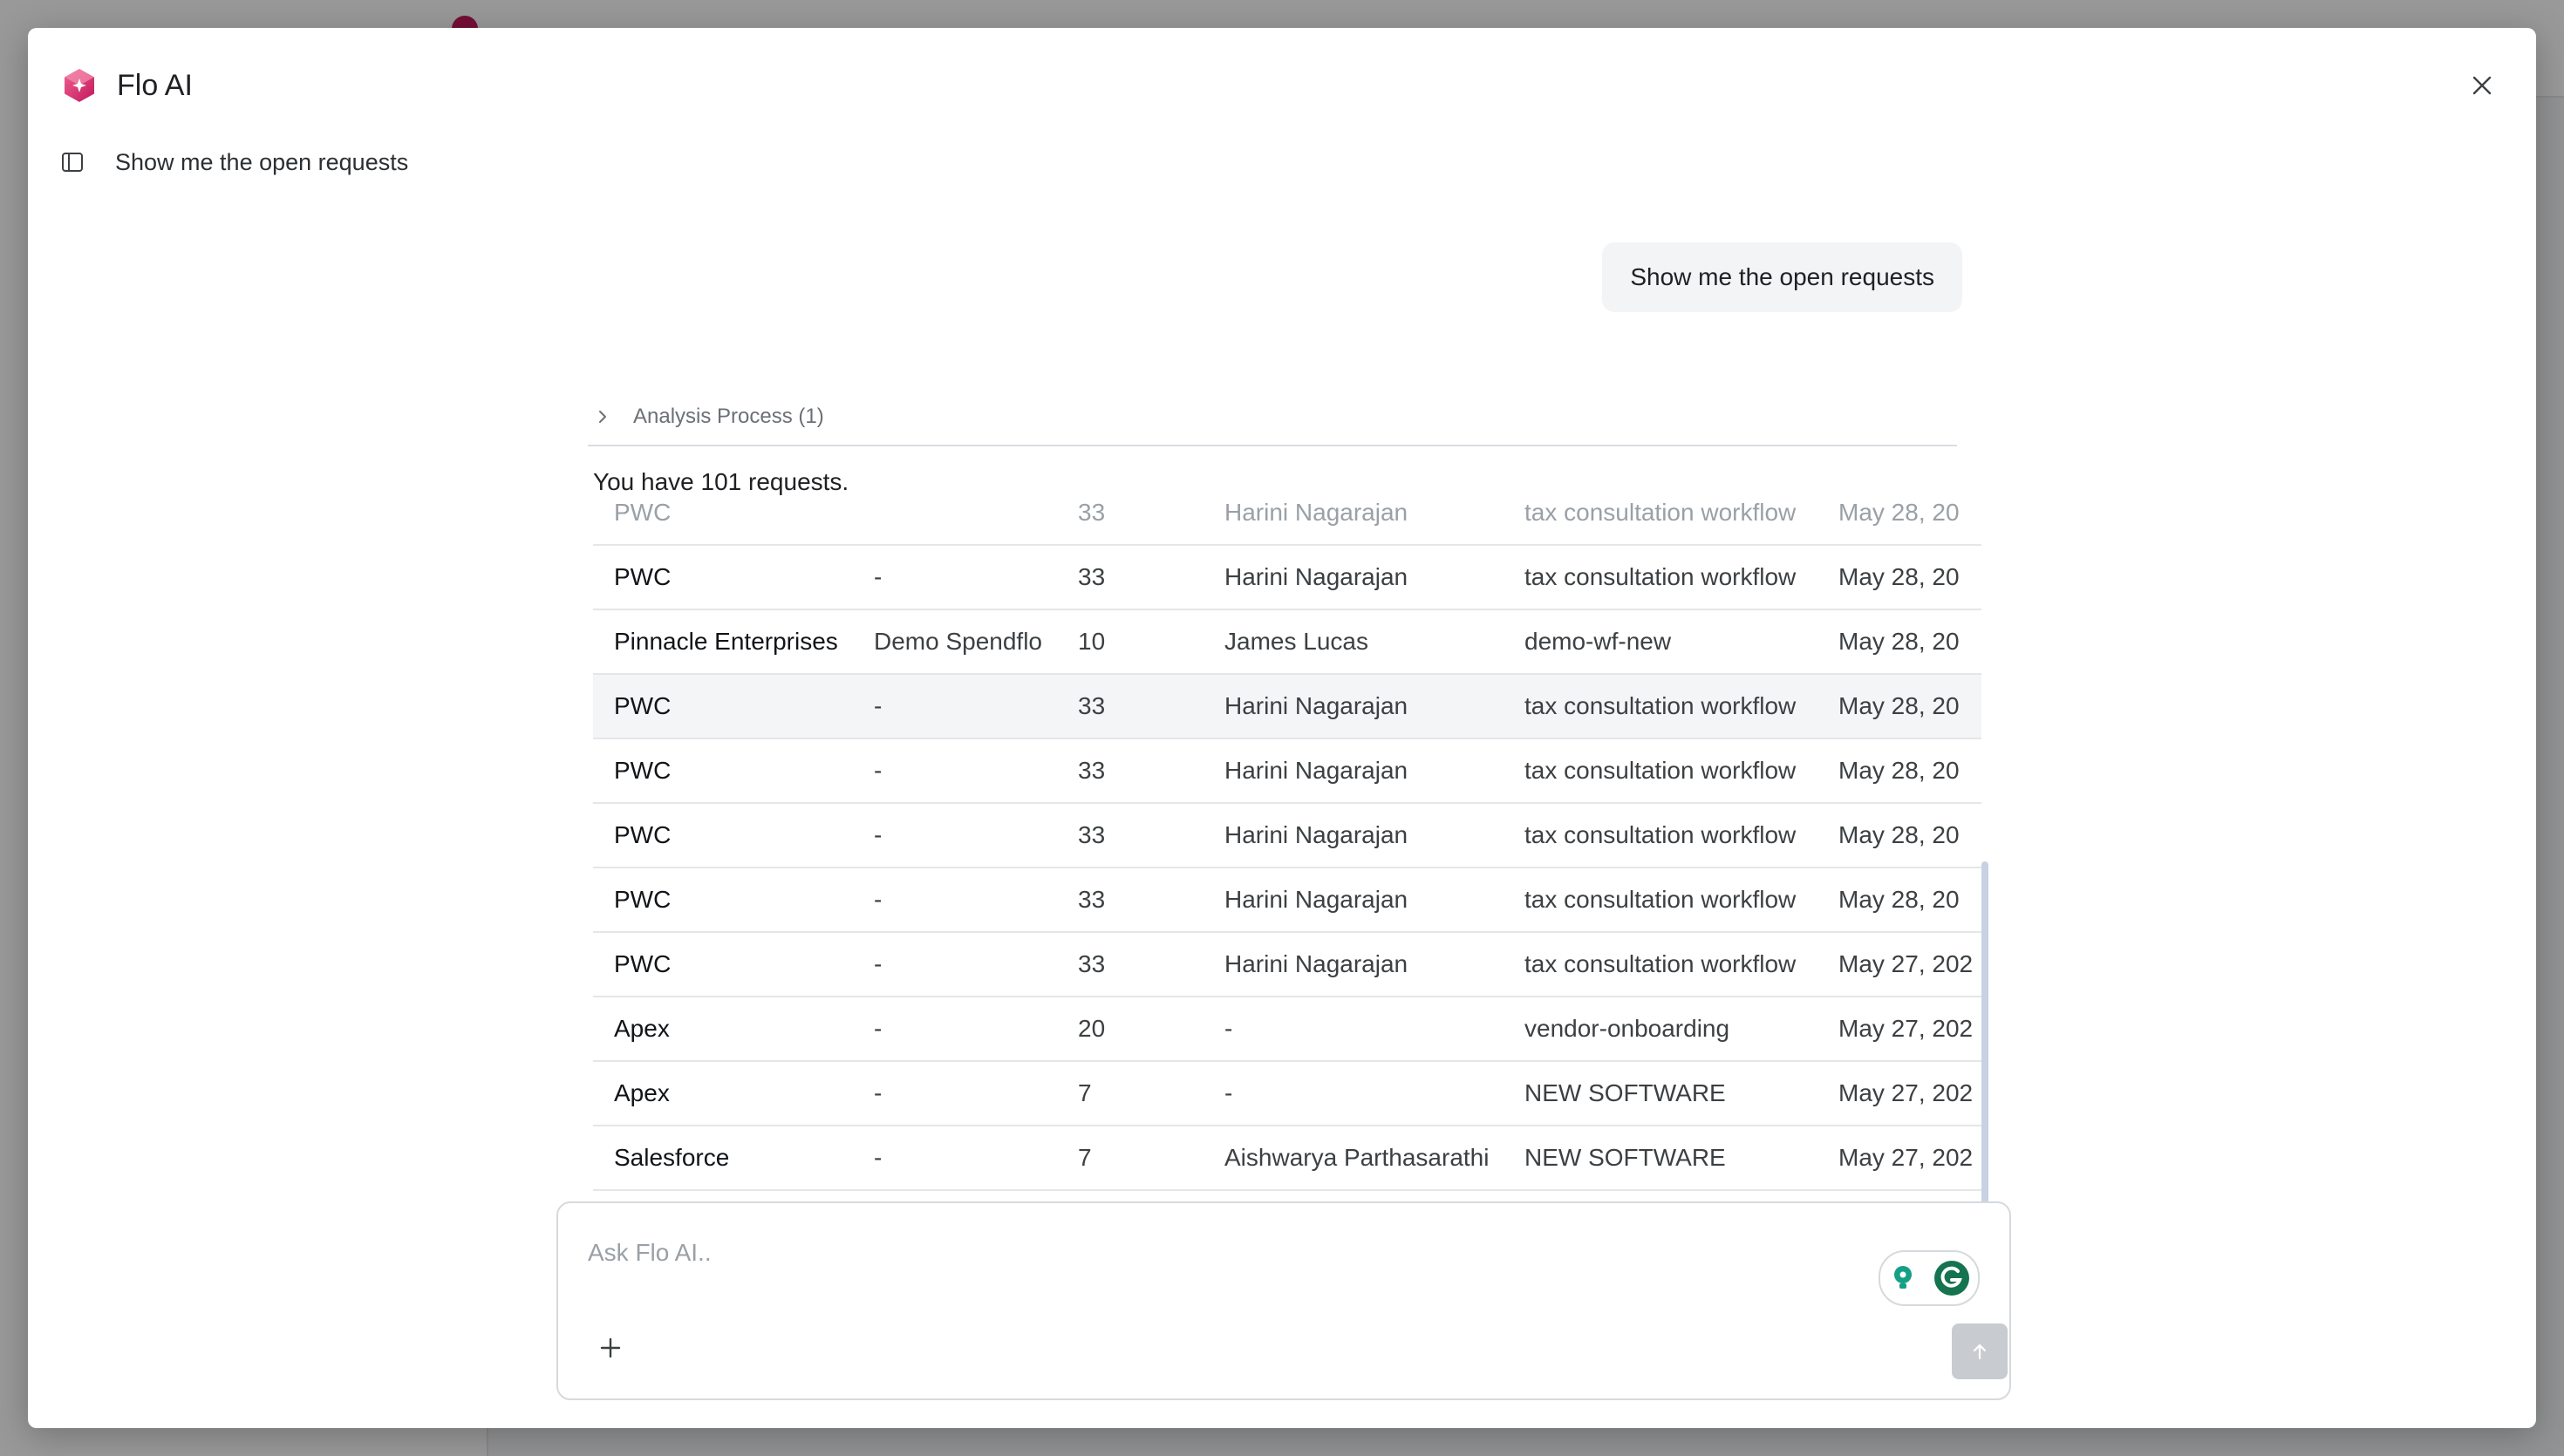 This screenshot has height=1456, width=2564. Describe the element at coordinates (1354, 642) in the screenshot. I see `table-cell: James Lucas` at that location.